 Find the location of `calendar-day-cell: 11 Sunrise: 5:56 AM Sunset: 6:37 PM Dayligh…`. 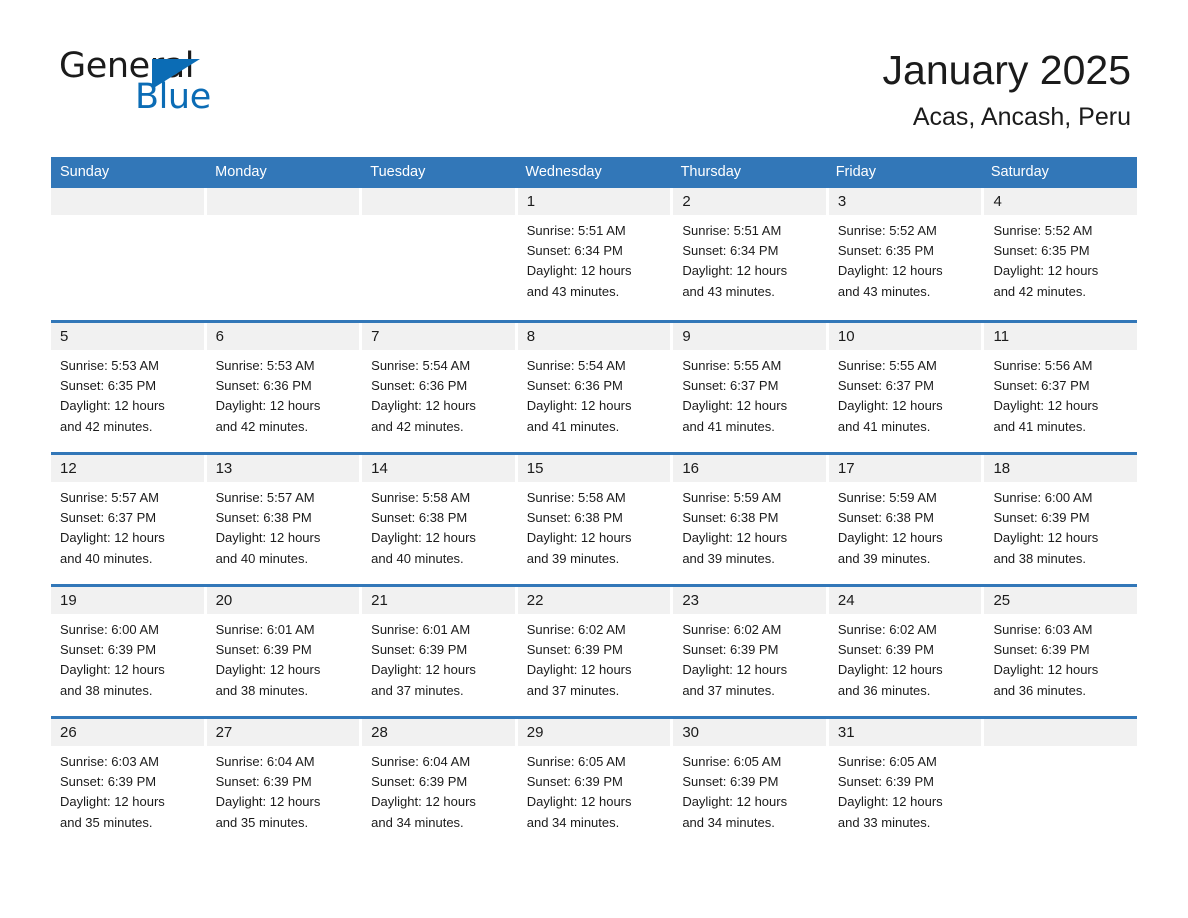

calendar-day-cell: 11 Sunrise: 5:56 AM Sunset: 6:37 PM Dayligh… is located at coordinates (1061, 387).